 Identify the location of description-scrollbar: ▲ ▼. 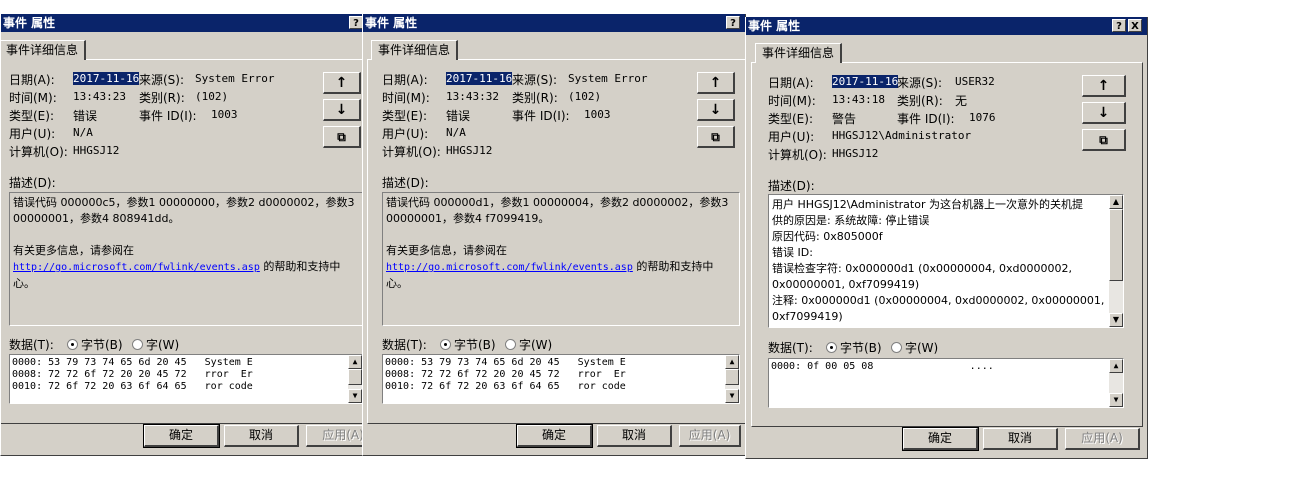
(1116, 261).